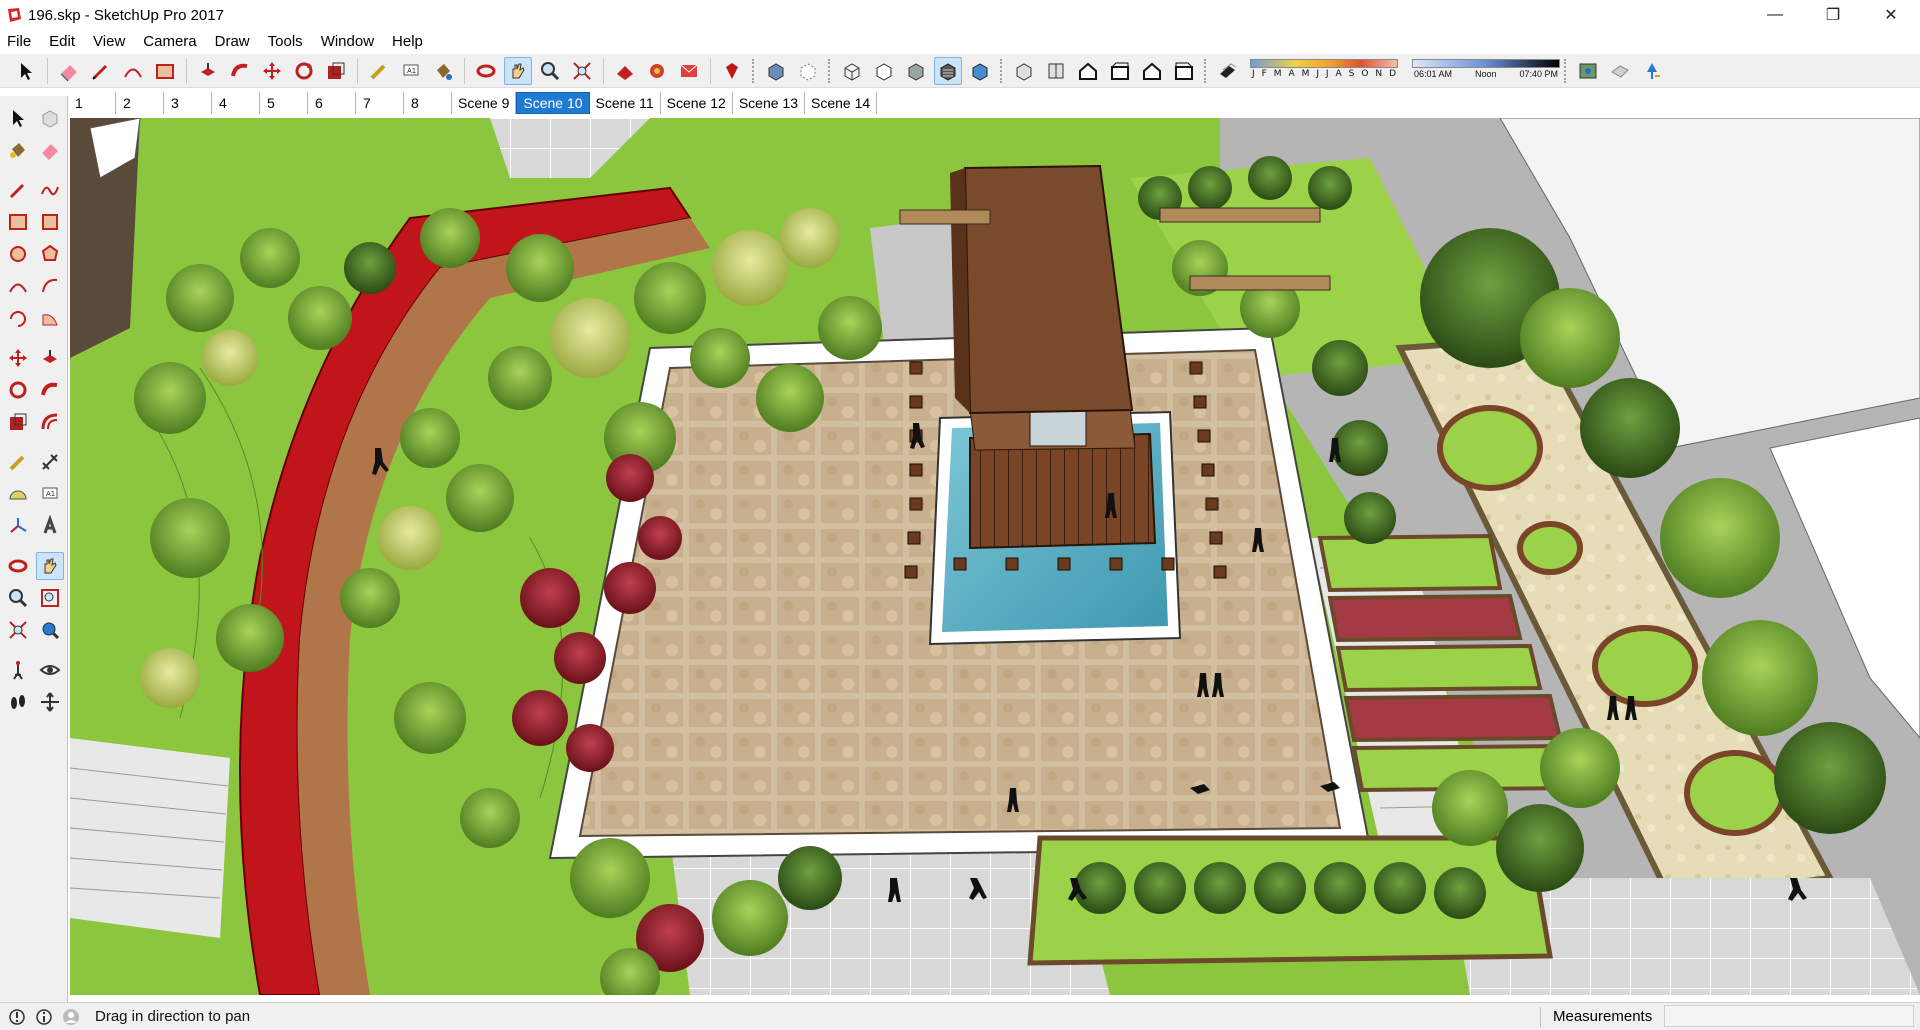  Describe the element at coordinates (169, 41) in the screenshot. I see `menu-camera: Camera` at that location.